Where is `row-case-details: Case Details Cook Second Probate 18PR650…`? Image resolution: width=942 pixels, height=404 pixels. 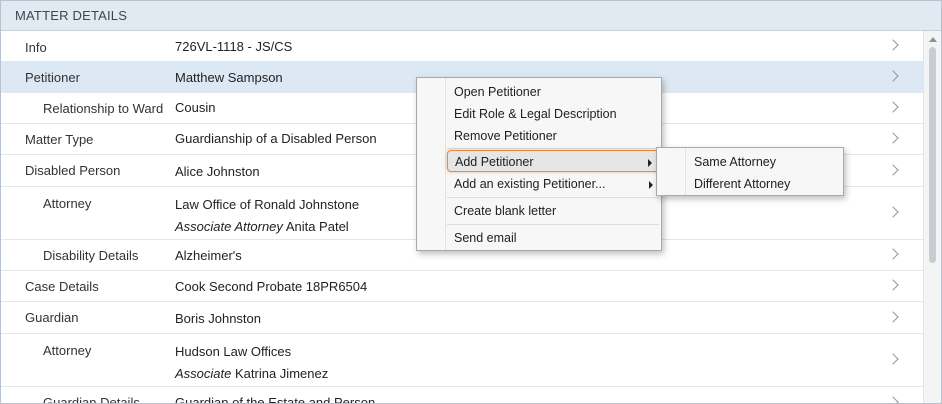 row-case-details: Case Details Cook Second Probate 18PR650… is located at coordinates (462, 286).